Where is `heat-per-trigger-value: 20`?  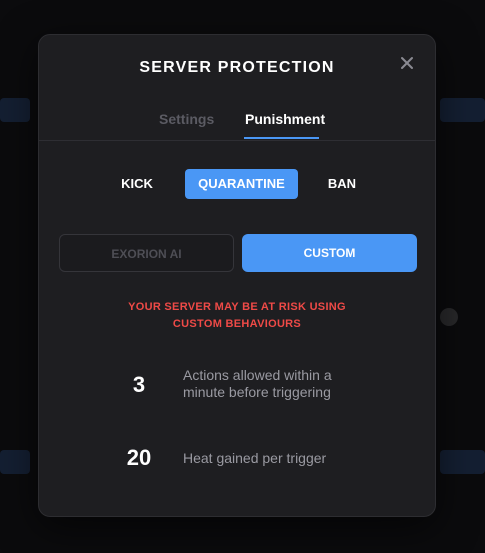
heat-per-trigger-value: 20 is located at coordinates (139, 458).